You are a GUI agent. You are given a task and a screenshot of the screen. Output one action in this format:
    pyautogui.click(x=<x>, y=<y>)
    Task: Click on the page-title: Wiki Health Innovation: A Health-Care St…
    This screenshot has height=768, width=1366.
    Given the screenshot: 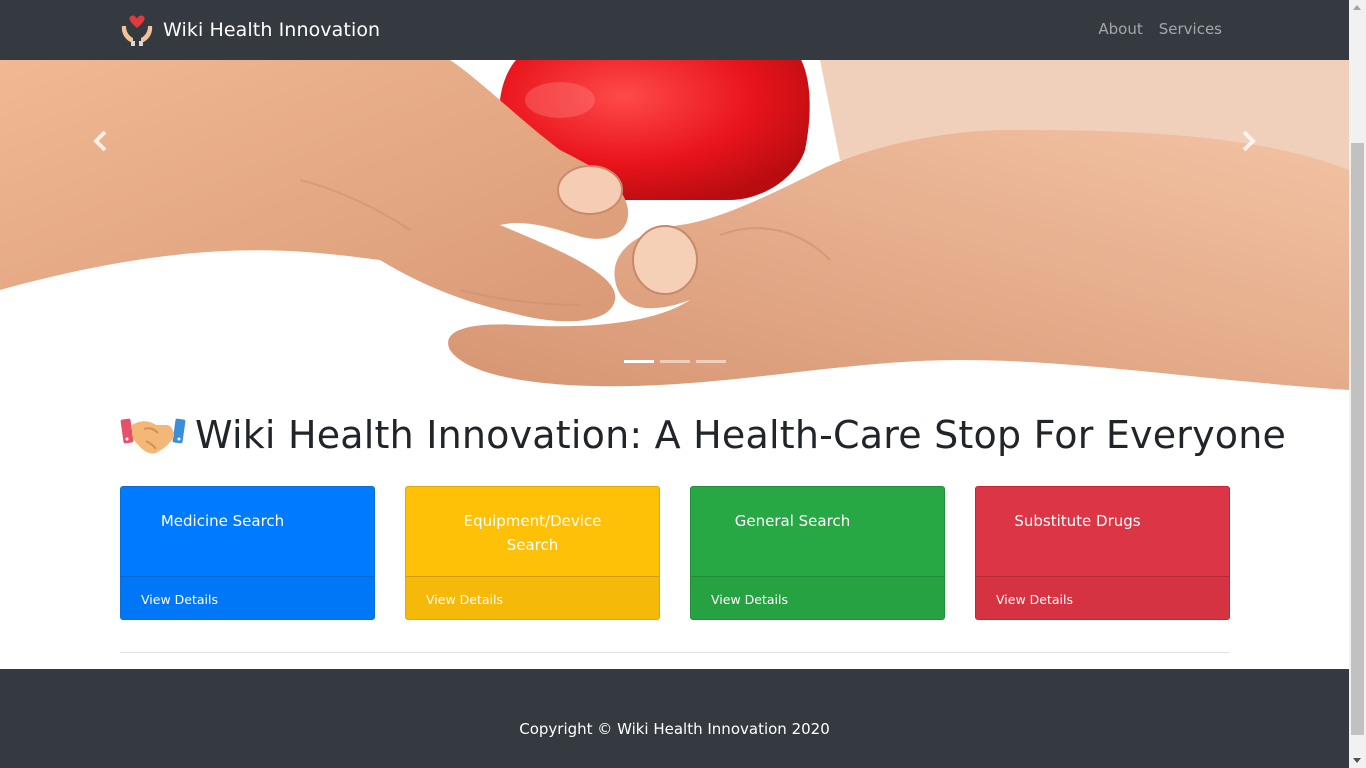 What is the action you would take?
    pyautogui.click(x=741, y=435)
    